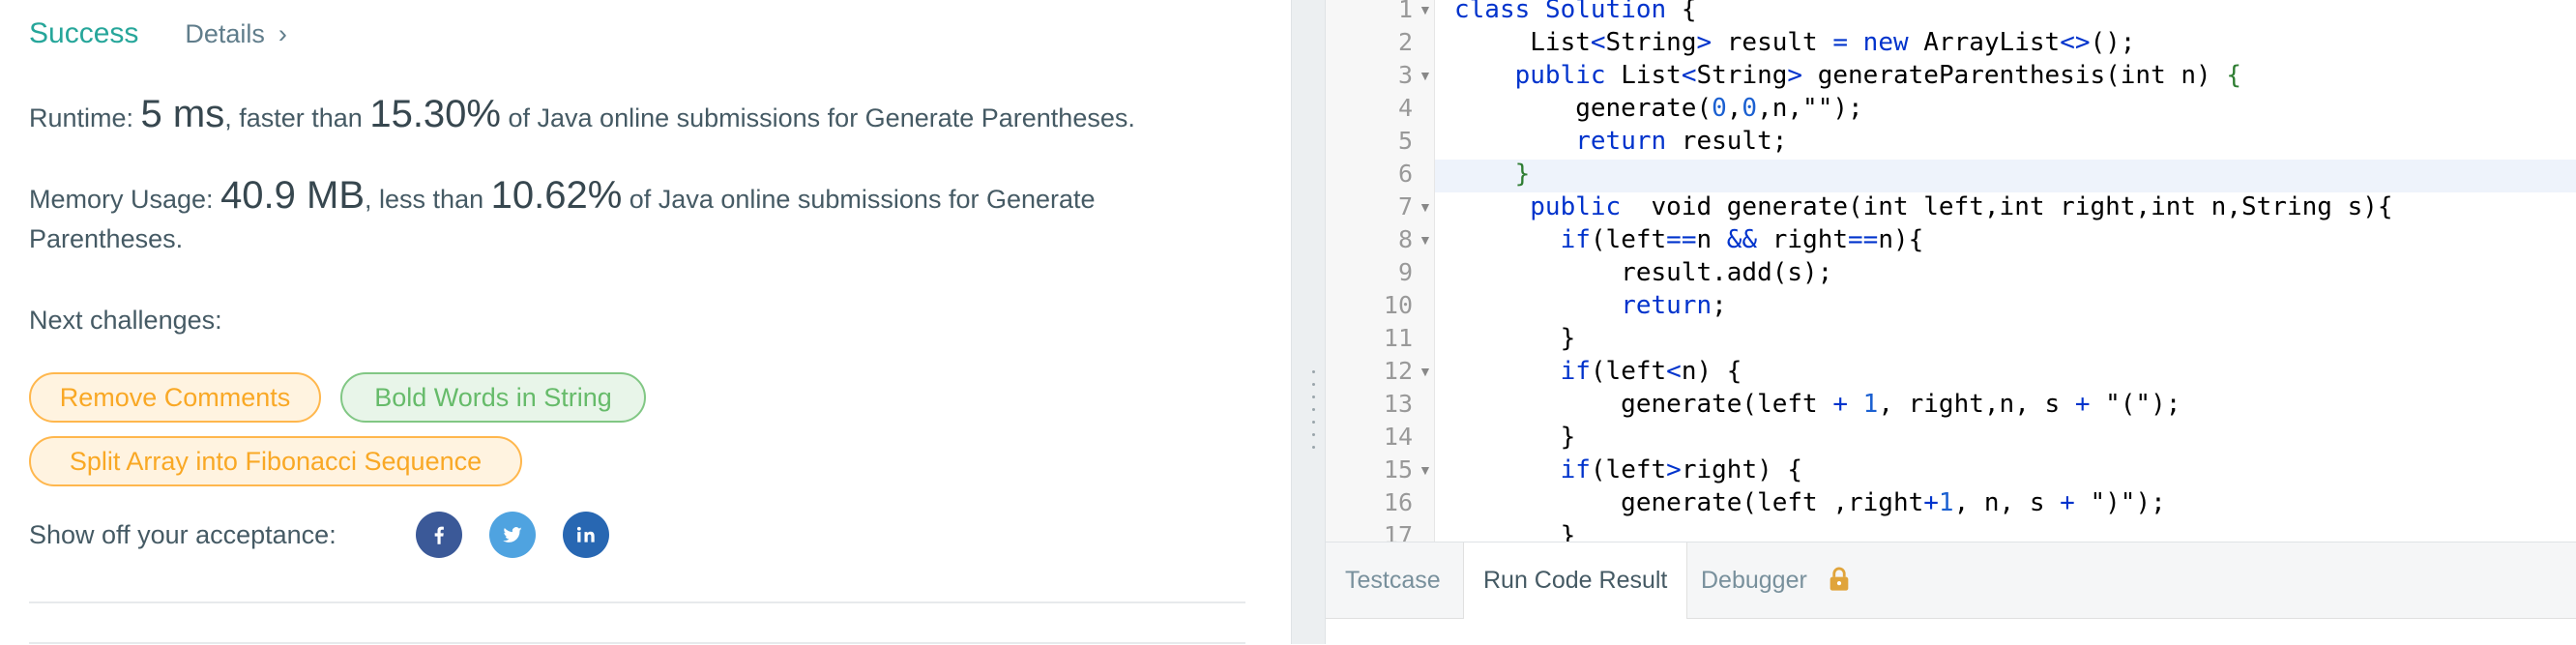 The image size is (2576, 645). Describe the element at coordinates (1398, 531) in the screenshot. I see `line-number: 17` at that location.